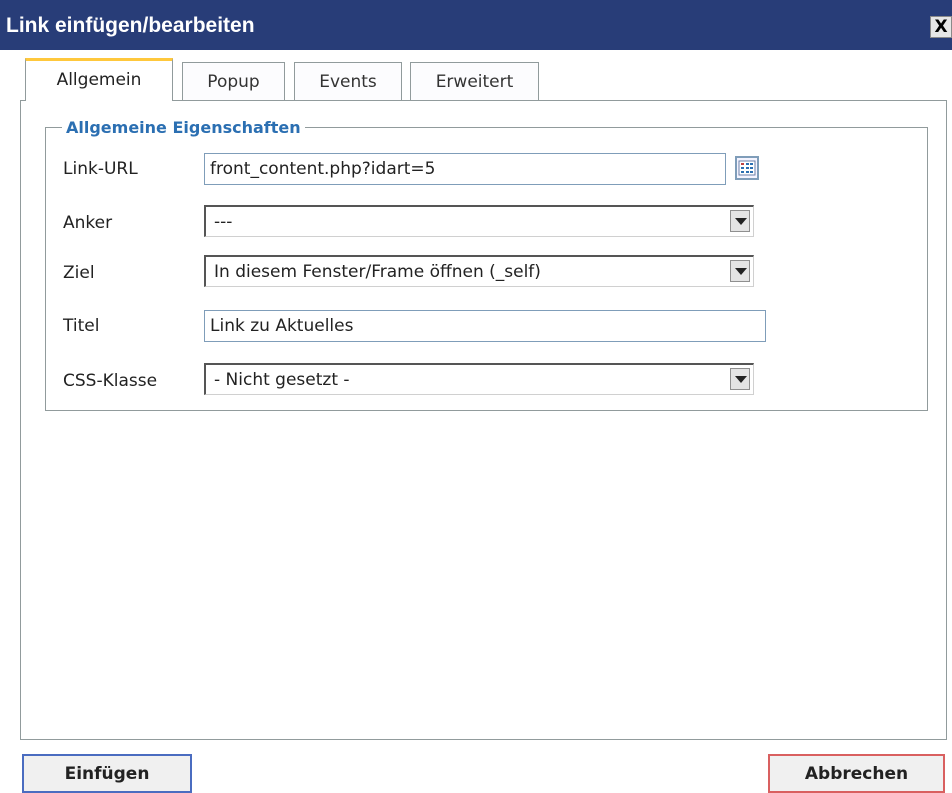 The image size is (952, 793). What do you see at coordinates (110, 381) in the screenshot?
I see `css-class-label: CSS-Klasse` at bounding box center [110, 381].